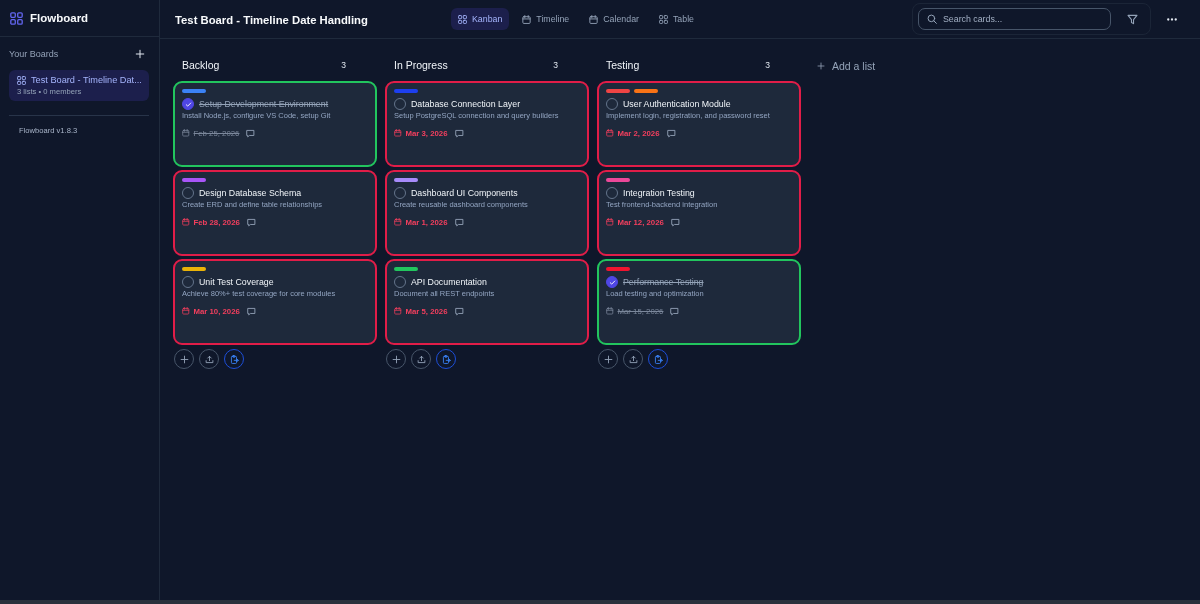 The image size is (1200, 604). I want to click on filter-button, so click(1132, 19).